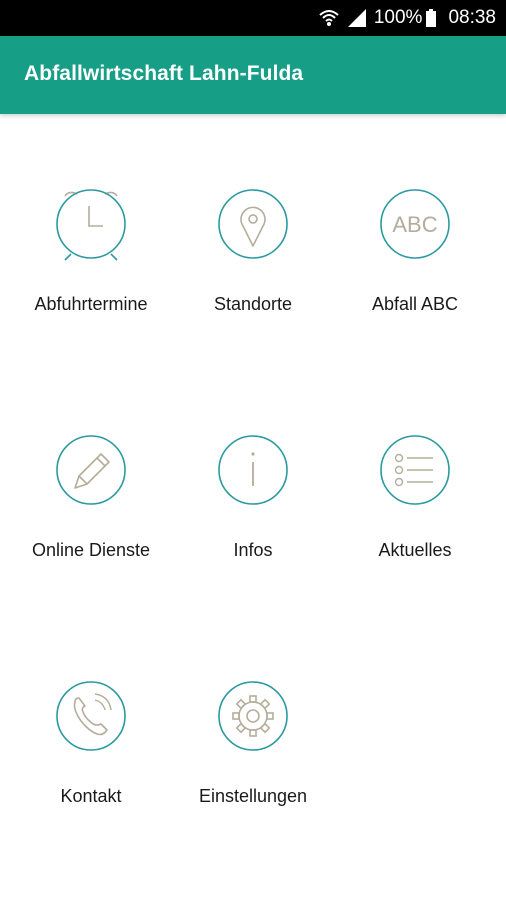  I want to click on abc-icon-text: ABC, so click(414, 224).